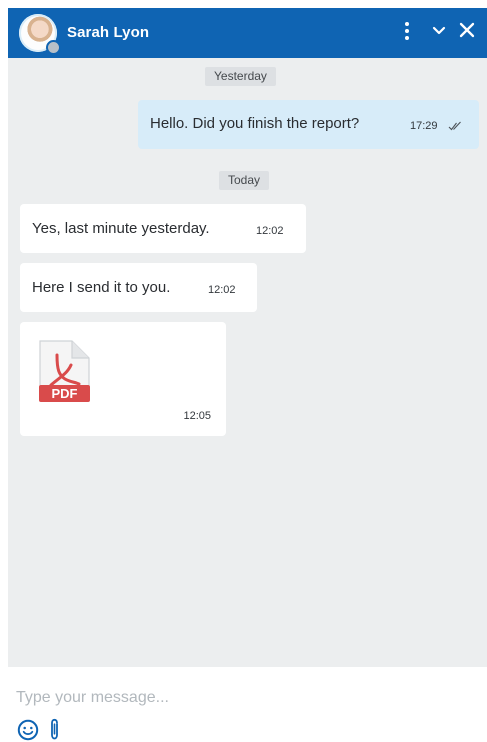 Image resolution: width=487 pixels, height=742 pixels. Describe the element at coordinates (240, 76) in the screenshot. I see `date-separator-yesterday: Yesterday` at that location.